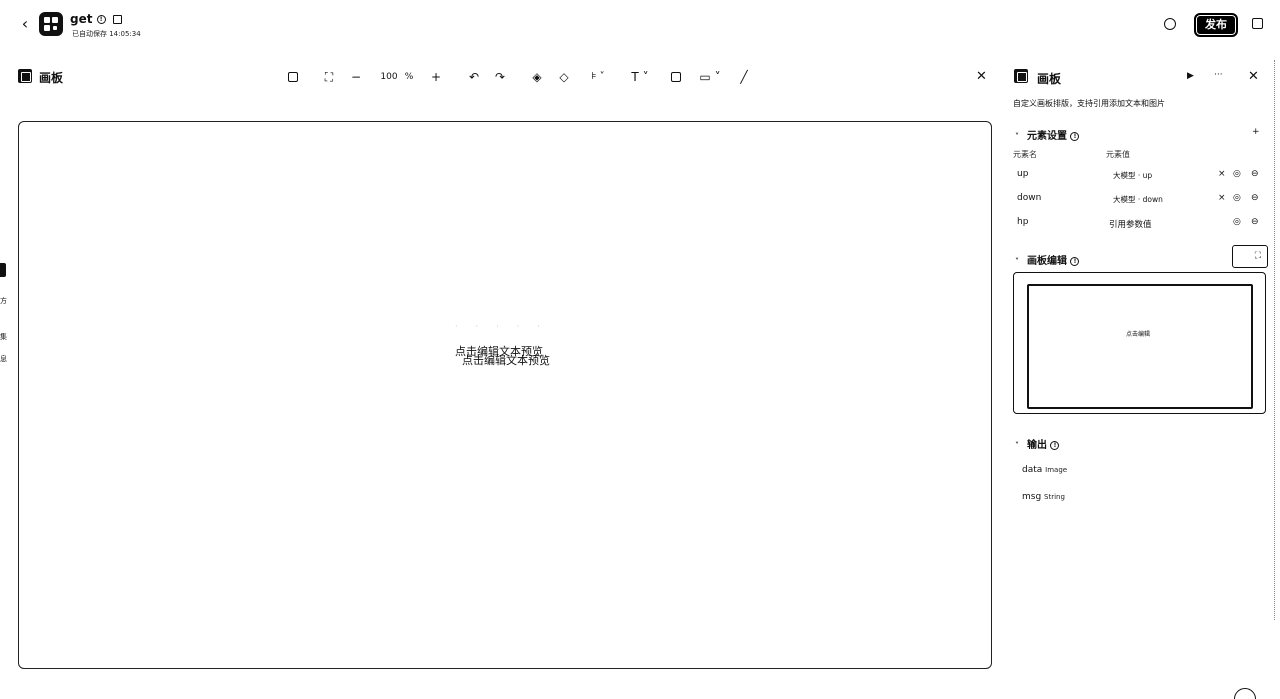 The width and height of the screenshot is (1280, 699). What do you see at coordinates (329, 77) in the screenshot?
I see `fit-screen-icon: ⛶` at bounding box center [329, 77].